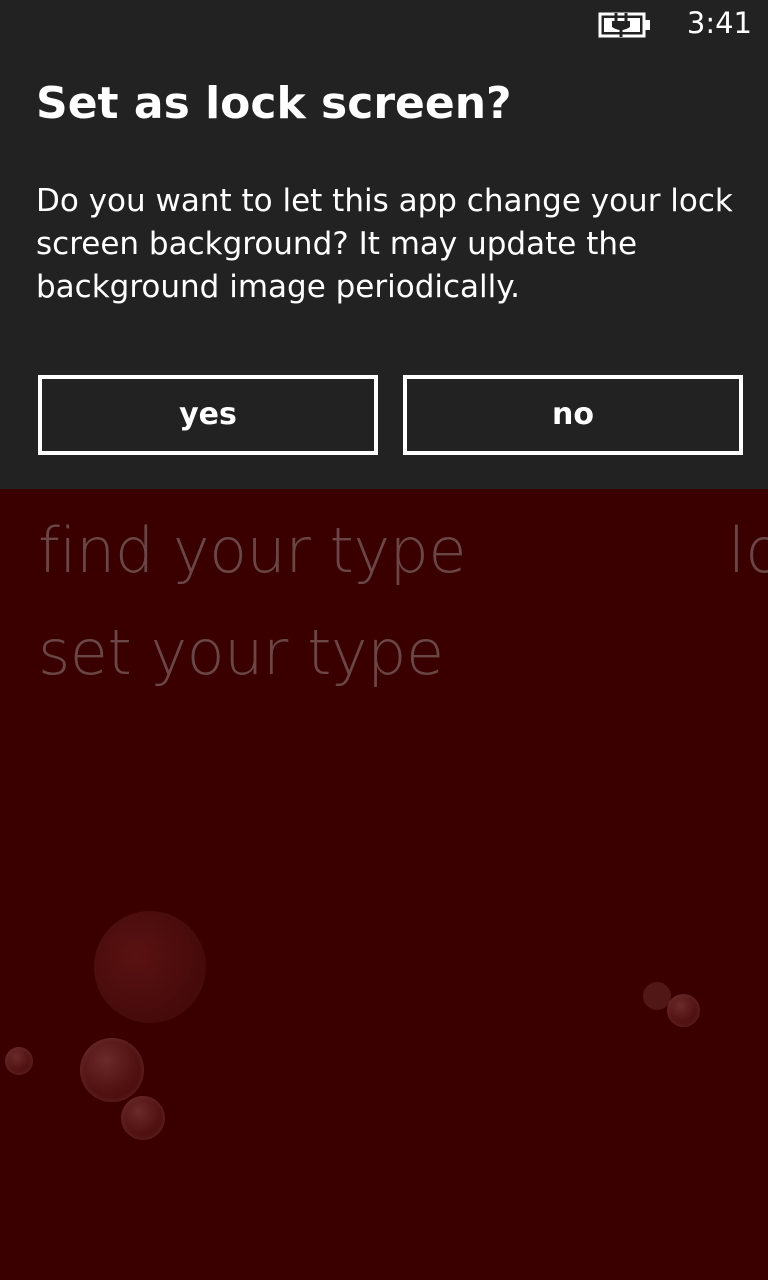 This screenshot has height=1280, width=768. What do you see at coordinates (573, 415) in the screenshot?
I see `no-button: no` at bounding box center [573, 415].